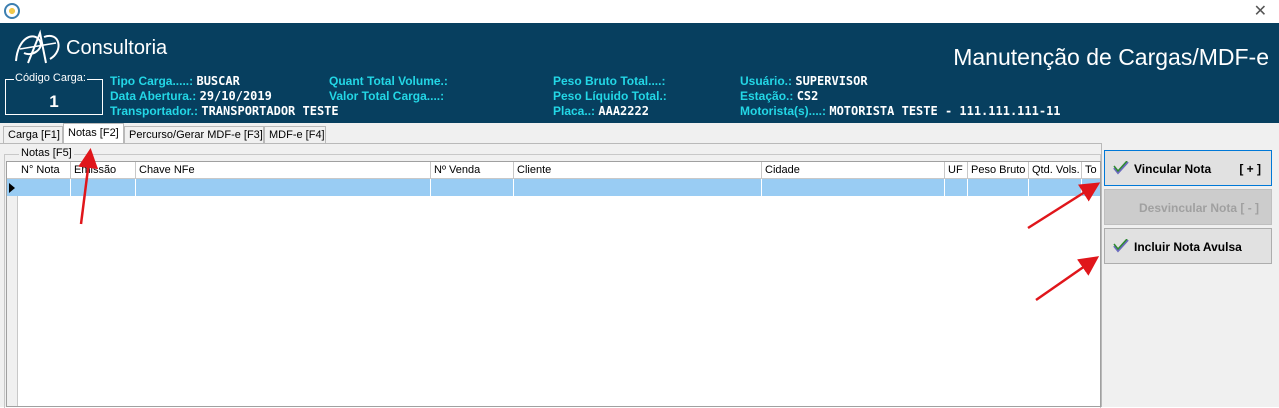 The height and width of the screenshot is (408, 1279). I want to click on load-code-label: Código Carga:, so click(50, 78).